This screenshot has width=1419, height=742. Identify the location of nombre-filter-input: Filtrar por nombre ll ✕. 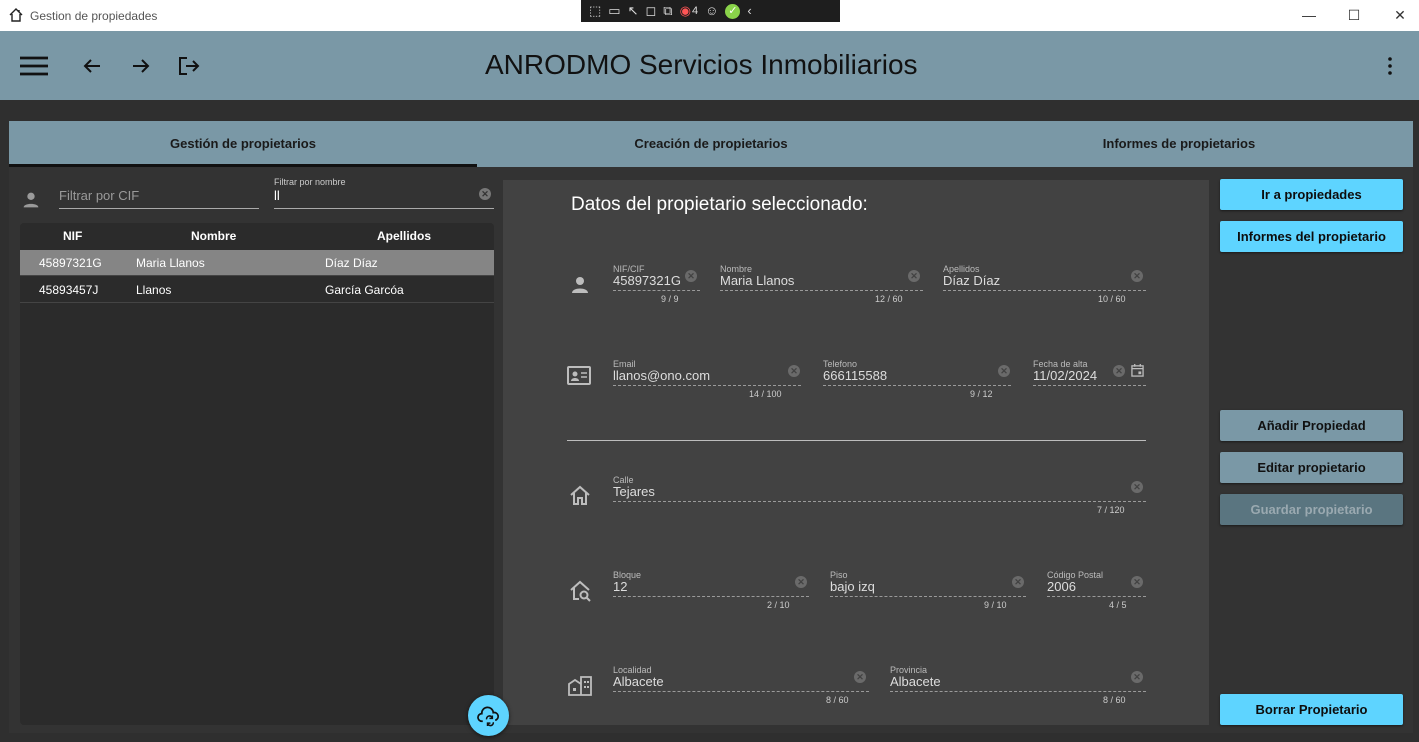
(384, 193).